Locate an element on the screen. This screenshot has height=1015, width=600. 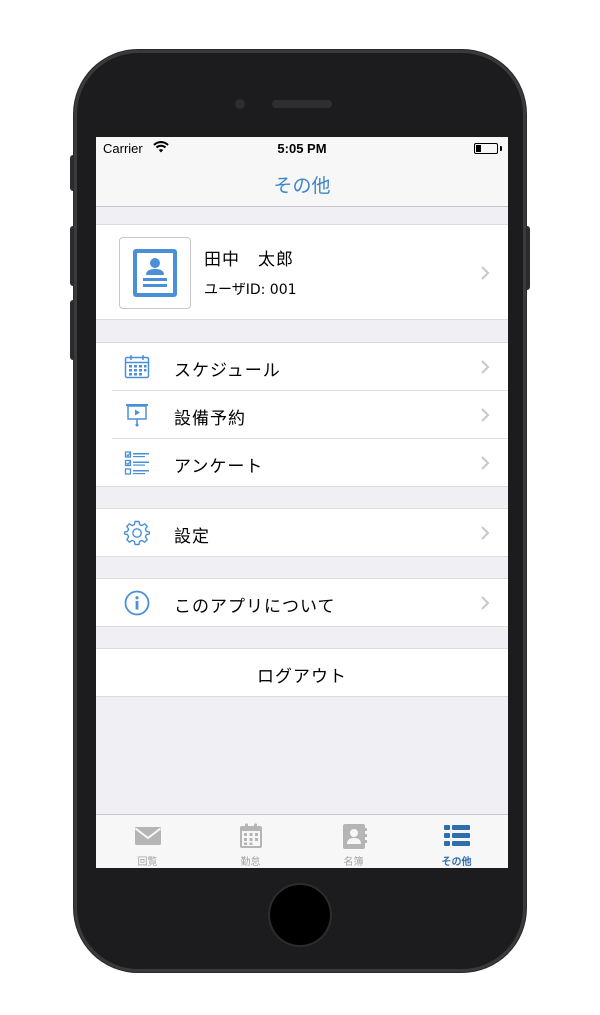
earpiece-speaker is located at coordinates (302, 104).